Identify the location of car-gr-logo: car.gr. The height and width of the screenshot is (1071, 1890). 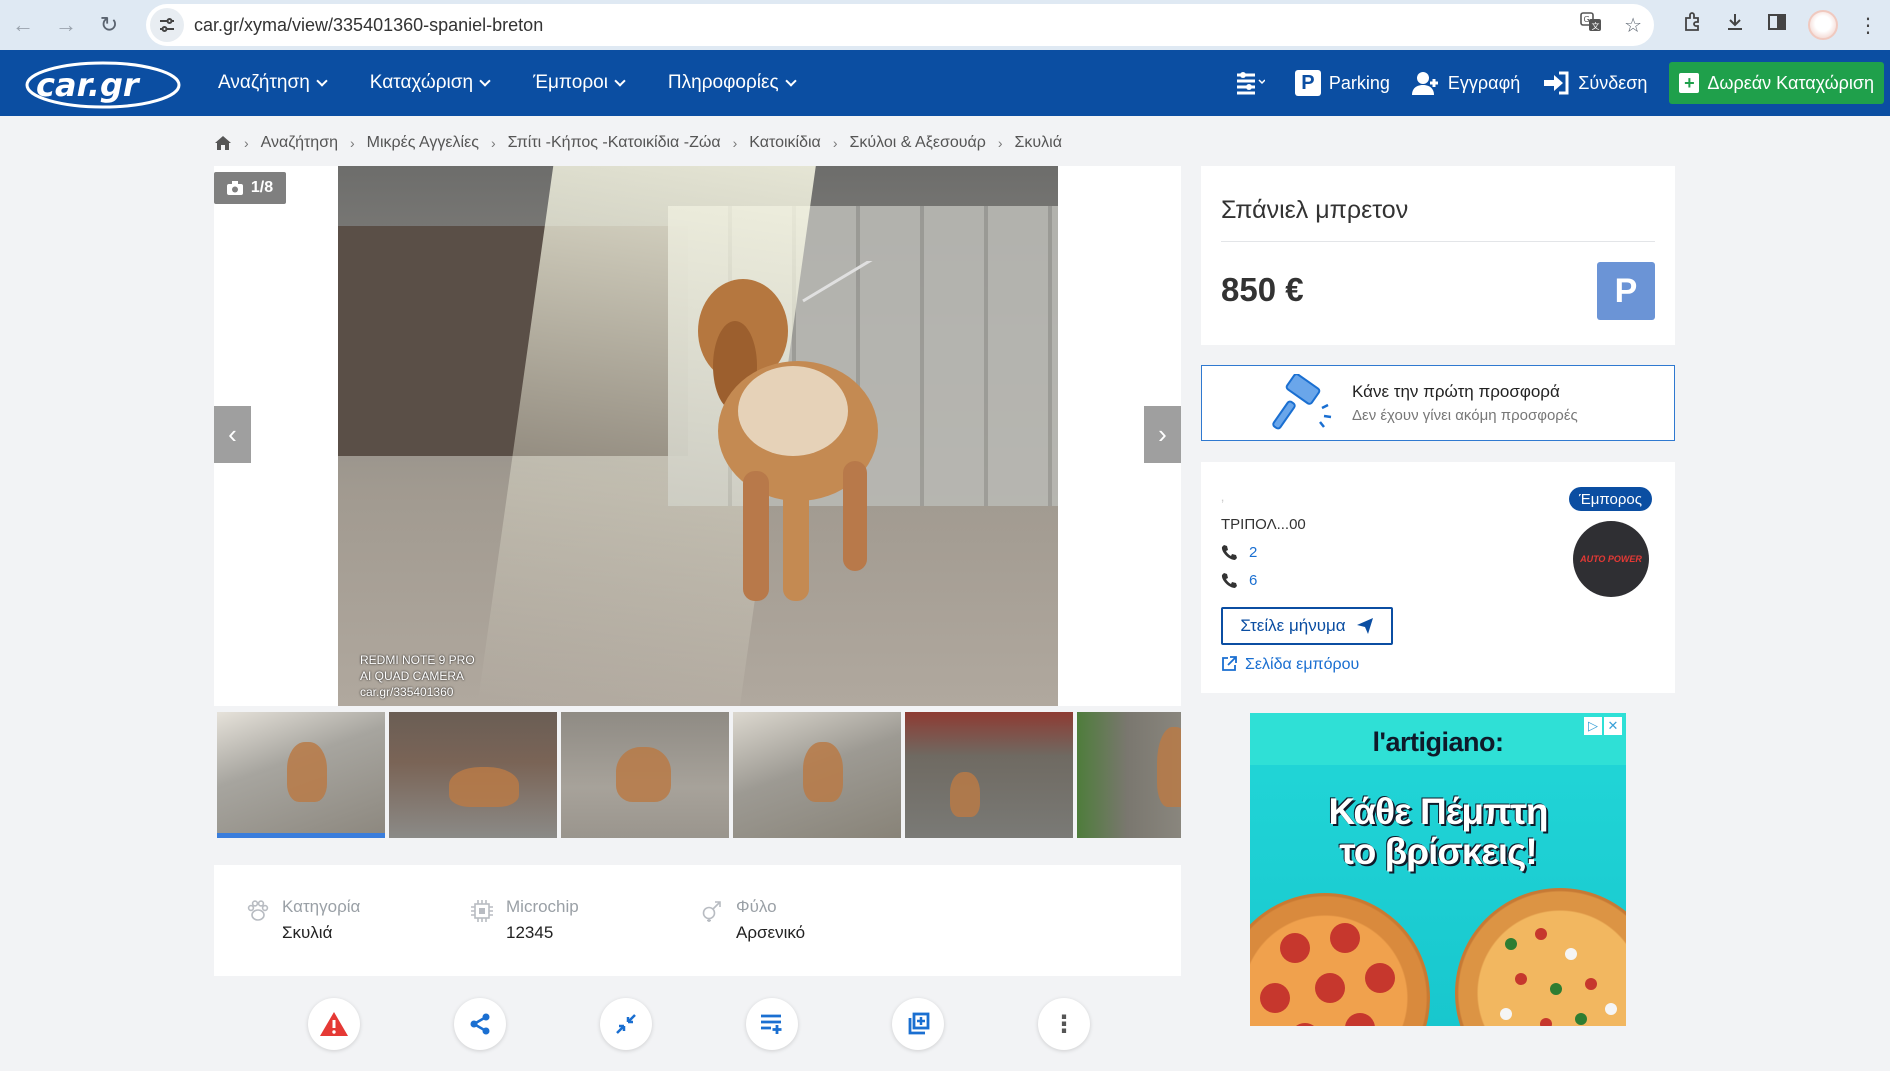
(103, 84).